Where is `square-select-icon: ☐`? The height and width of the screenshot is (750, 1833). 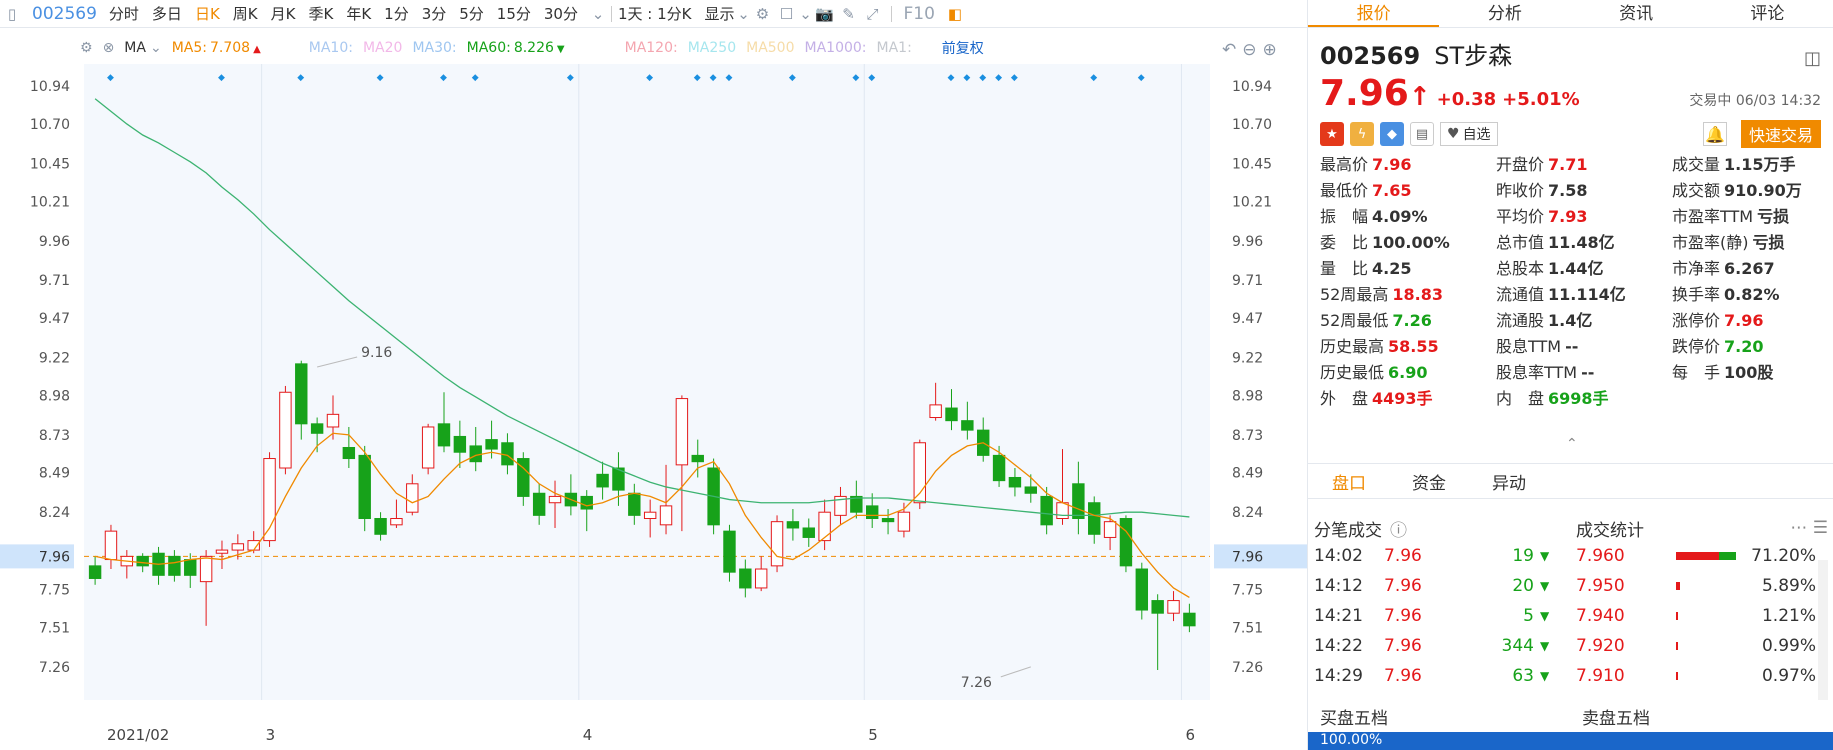
square-select-icon: ☐ is located at coordinates (787, 14).